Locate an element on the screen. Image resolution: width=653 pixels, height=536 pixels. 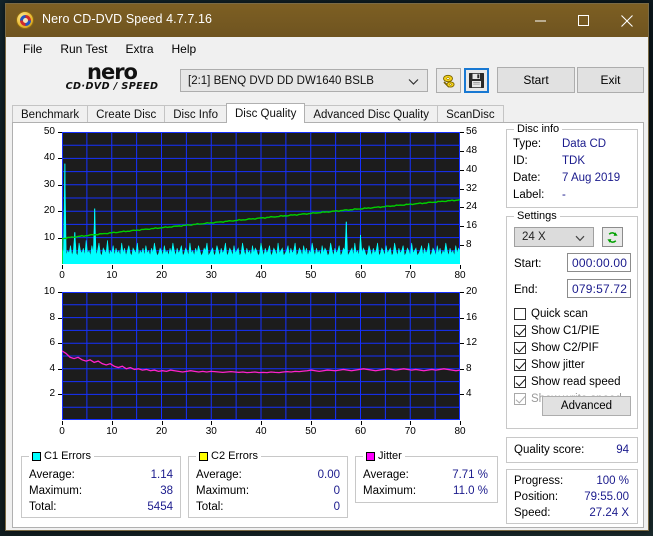
start-position-input: 000:00.00 is located at coordinates (599, 262).